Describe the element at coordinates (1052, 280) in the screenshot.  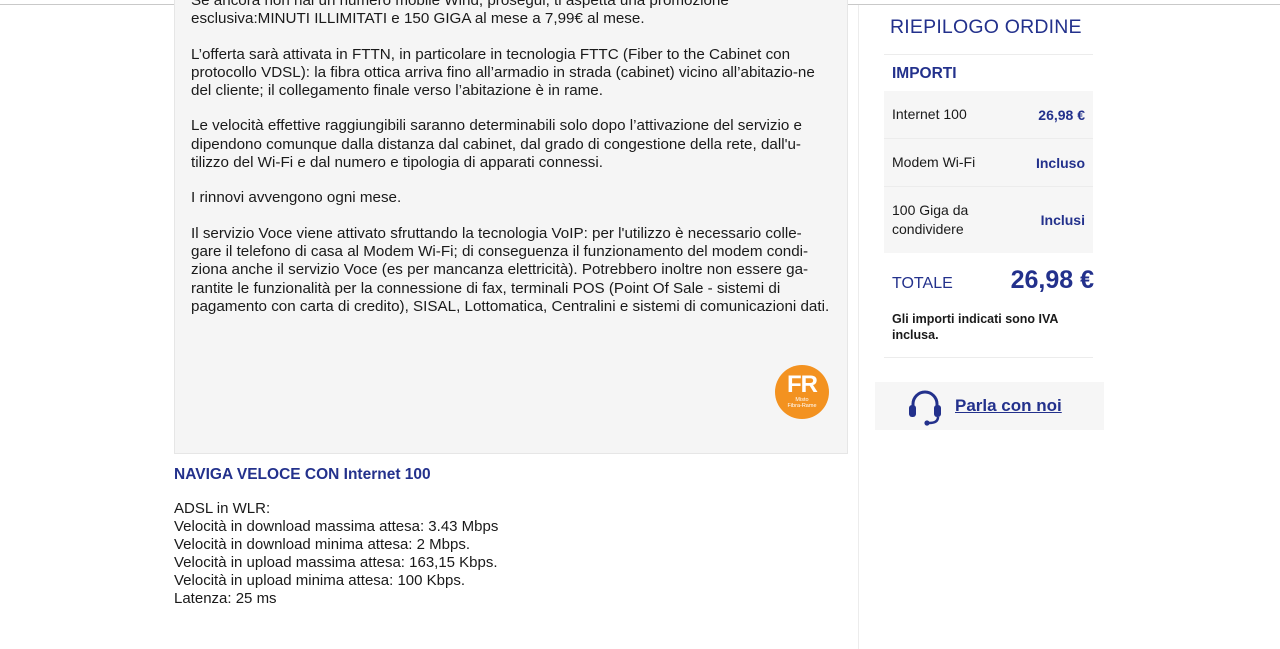
I see `total-value: 26,98 €` at that location.